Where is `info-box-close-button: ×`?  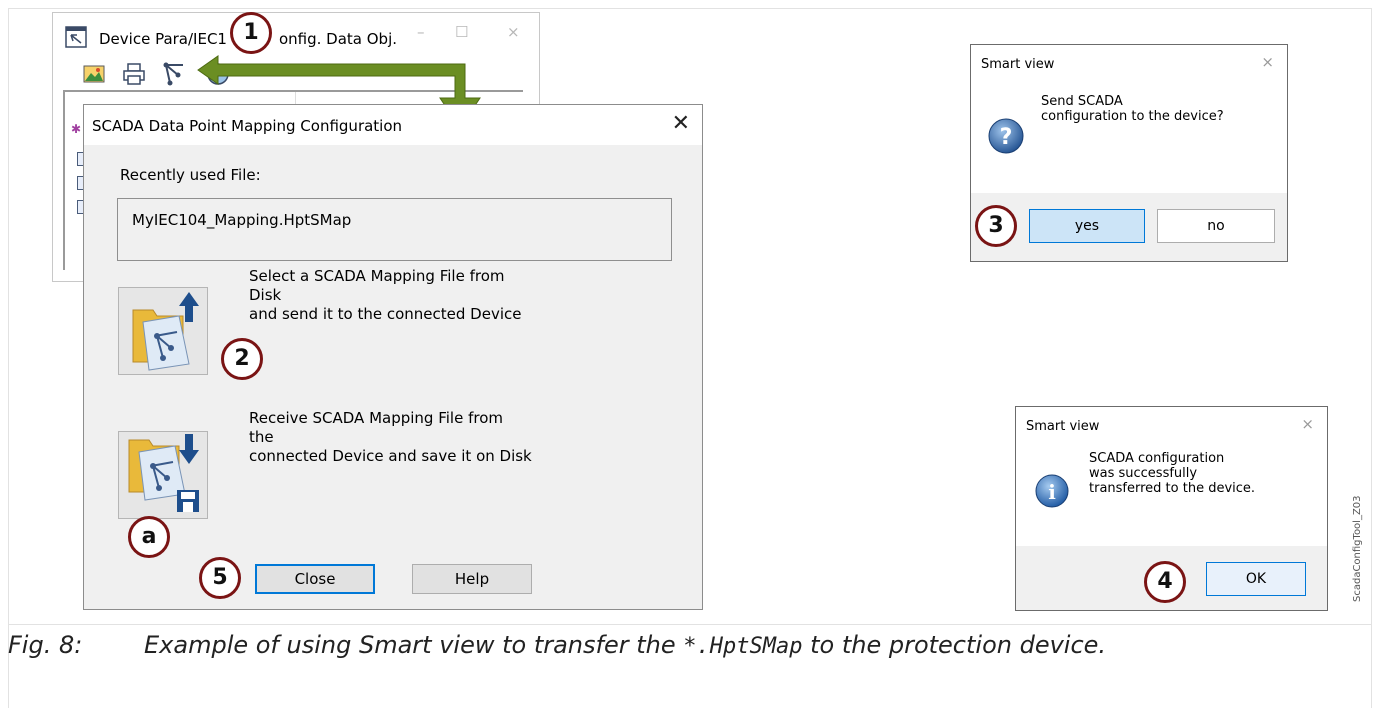
info-box-close-button: × is located at coordinates (1307, 424).